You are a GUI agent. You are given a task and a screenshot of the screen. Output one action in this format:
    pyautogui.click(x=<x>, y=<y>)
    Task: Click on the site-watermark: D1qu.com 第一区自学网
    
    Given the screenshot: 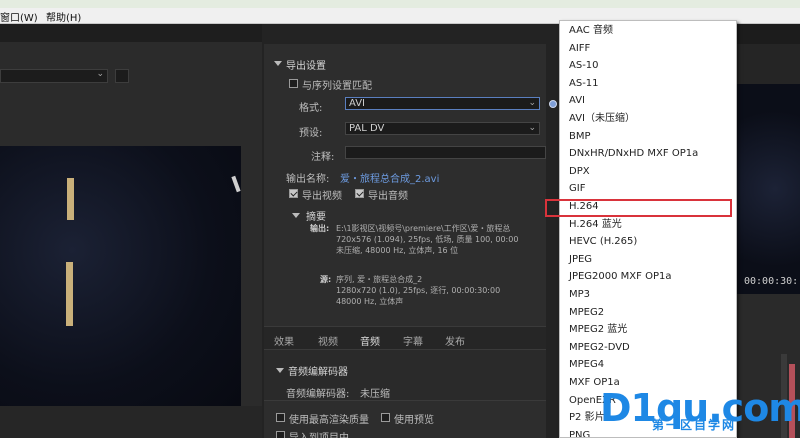 What is the action you would take?
    pyautogui.click(x=700, y=411)
    